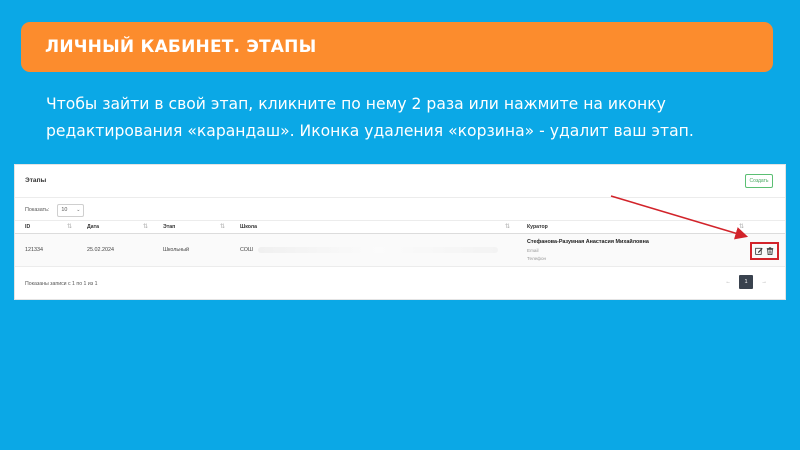 This screenshot has width=800, height=450. Describe the element at coordinates (64, 210) in the screenshot. I see `page-size-value: 10` at that location.